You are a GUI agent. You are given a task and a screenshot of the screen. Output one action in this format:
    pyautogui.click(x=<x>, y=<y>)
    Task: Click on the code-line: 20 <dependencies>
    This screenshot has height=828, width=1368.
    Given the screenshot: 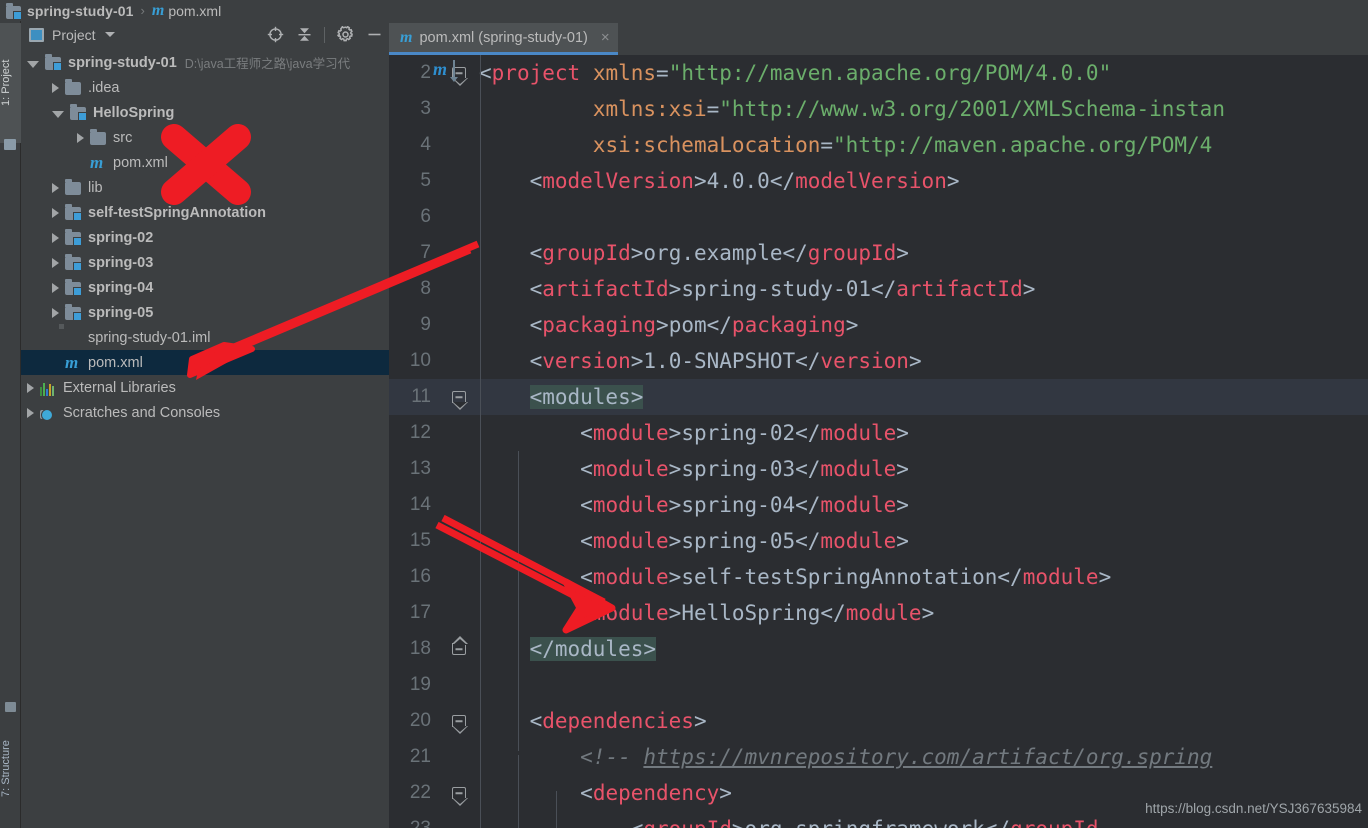 What is the action you would take?
    pyautogui.click(x=878, y=721)
    